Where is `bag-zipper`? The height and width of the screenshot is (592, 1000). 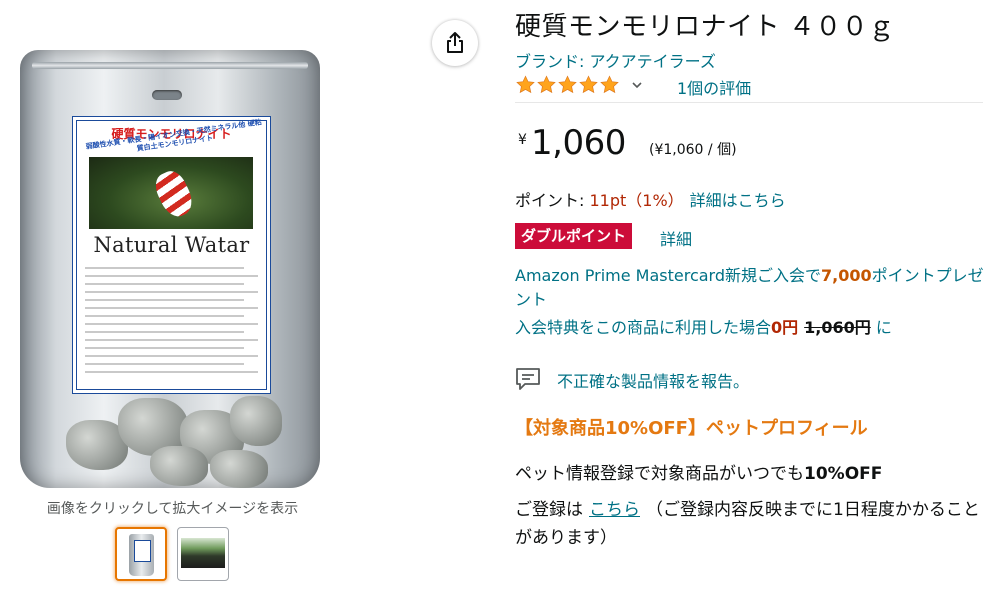
bag-zipper is located at coordinates (170, 65).